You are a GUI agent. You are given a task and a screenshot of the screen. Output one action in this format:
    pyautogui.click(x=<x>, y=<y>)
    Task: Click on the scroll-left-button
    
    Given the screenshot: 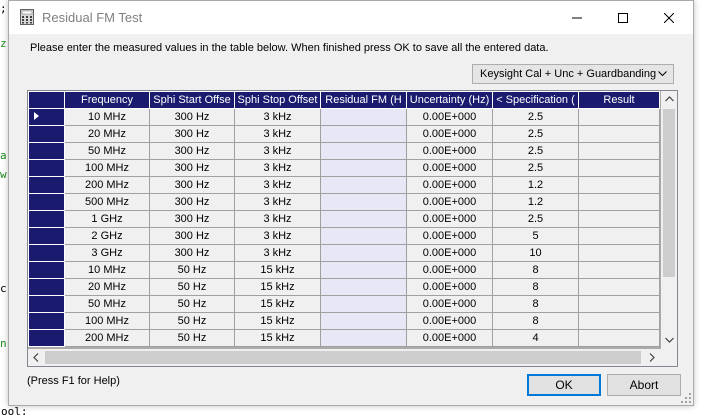 What is the action you would take?
    pyautogui.click(x=36, y=357)
    